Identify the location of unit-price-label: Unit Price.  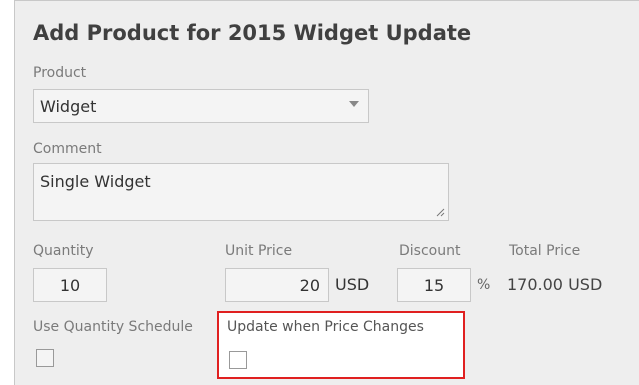
(259, 251).